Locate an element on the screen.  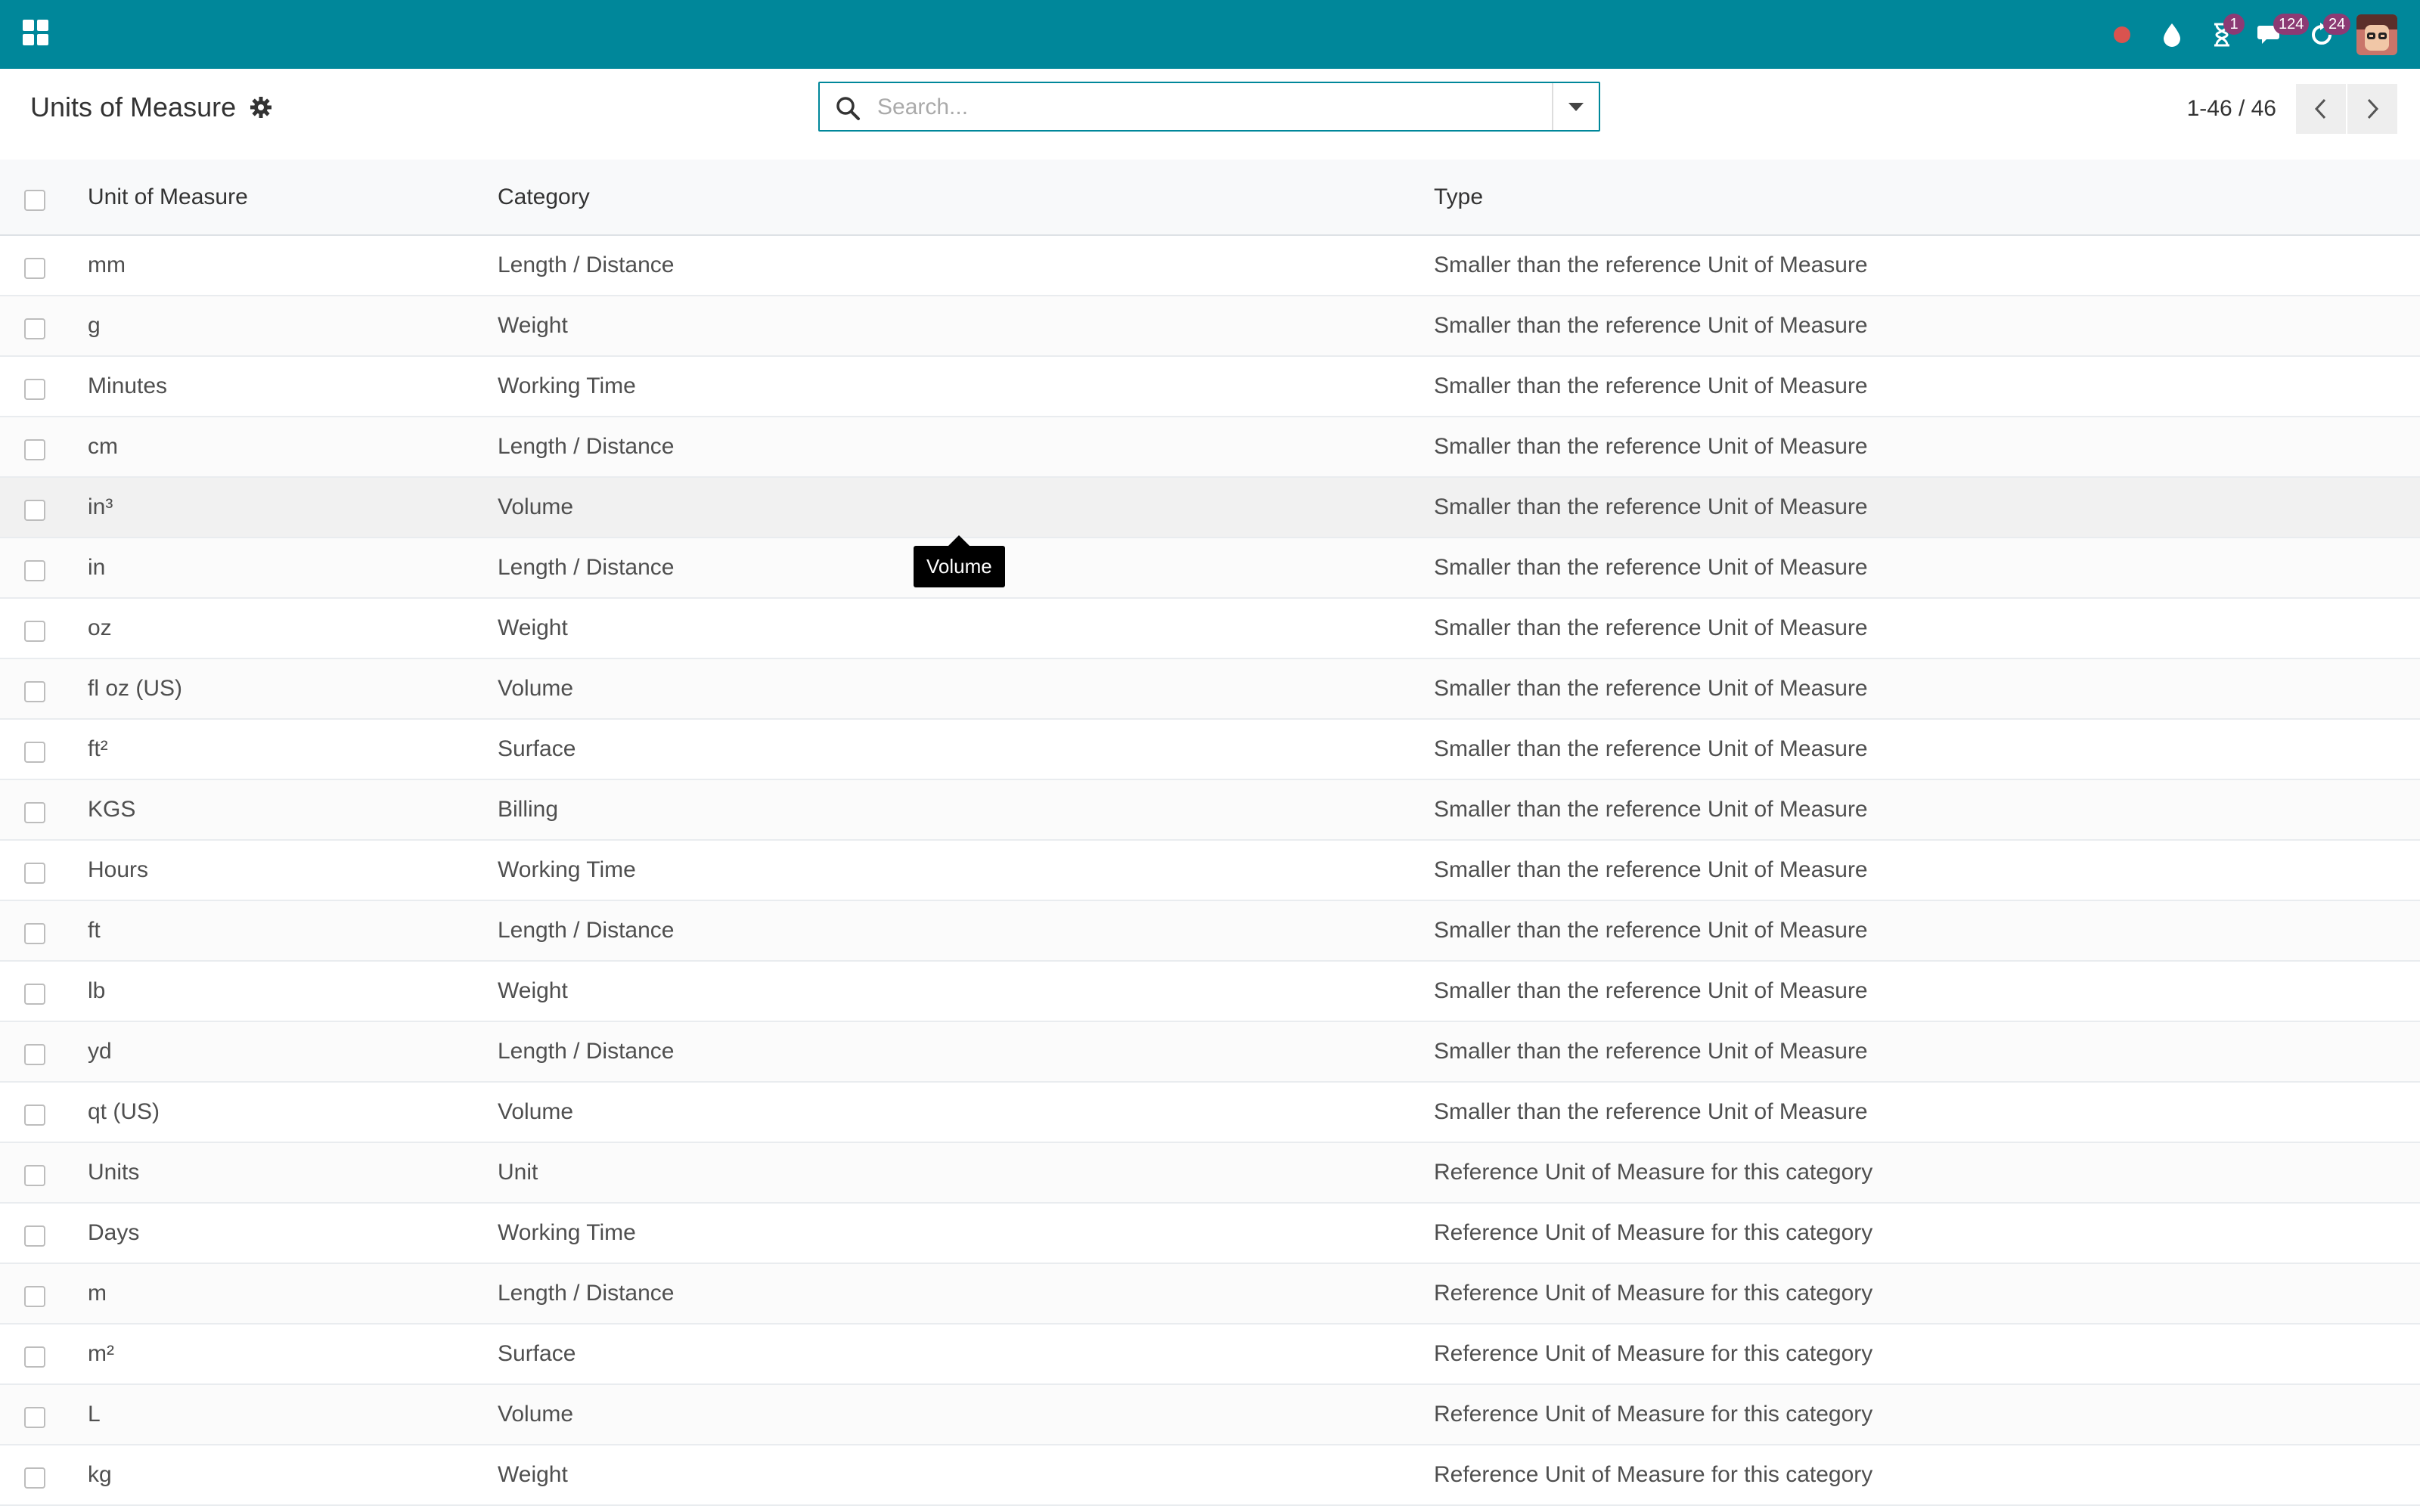
recording-indicator is located at coordinates (2122, 35).